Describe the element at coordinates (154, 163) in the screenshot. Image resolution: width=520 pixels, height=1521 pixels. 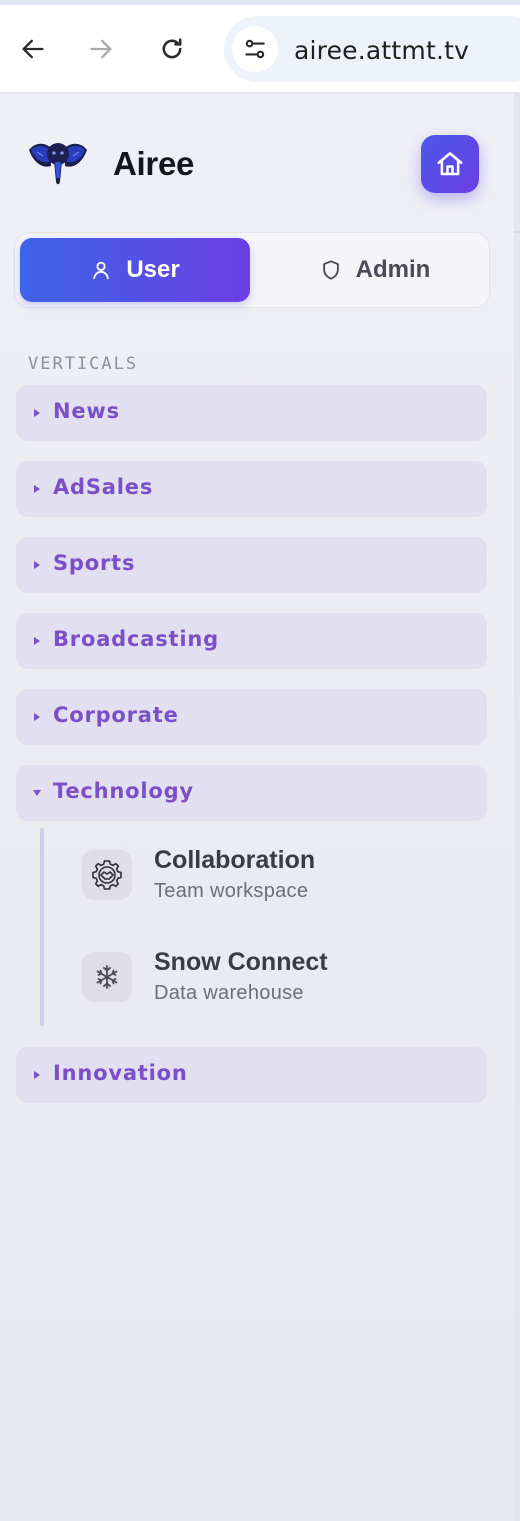
I see `brand-name: Airee` at that location.